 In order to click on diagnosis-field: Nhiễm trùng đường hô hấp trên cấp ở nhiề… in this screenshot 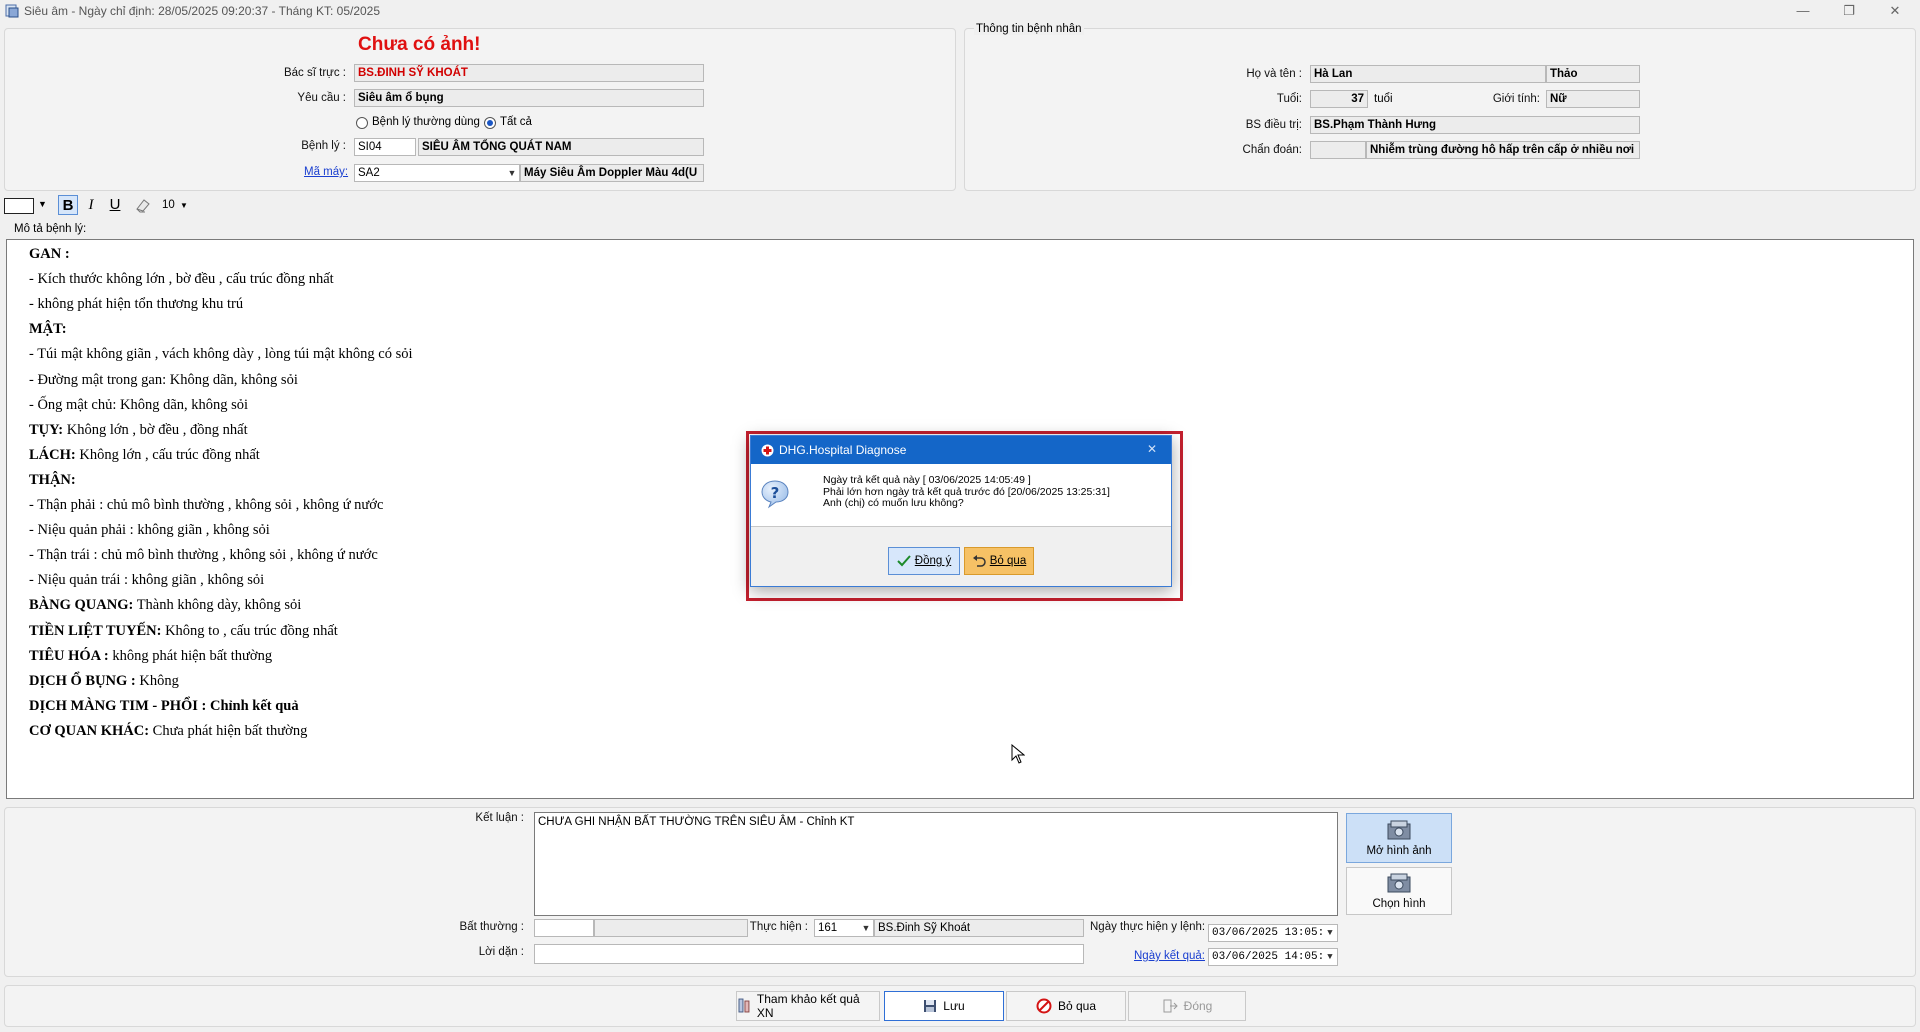, I will do `click(1503, 150)`.